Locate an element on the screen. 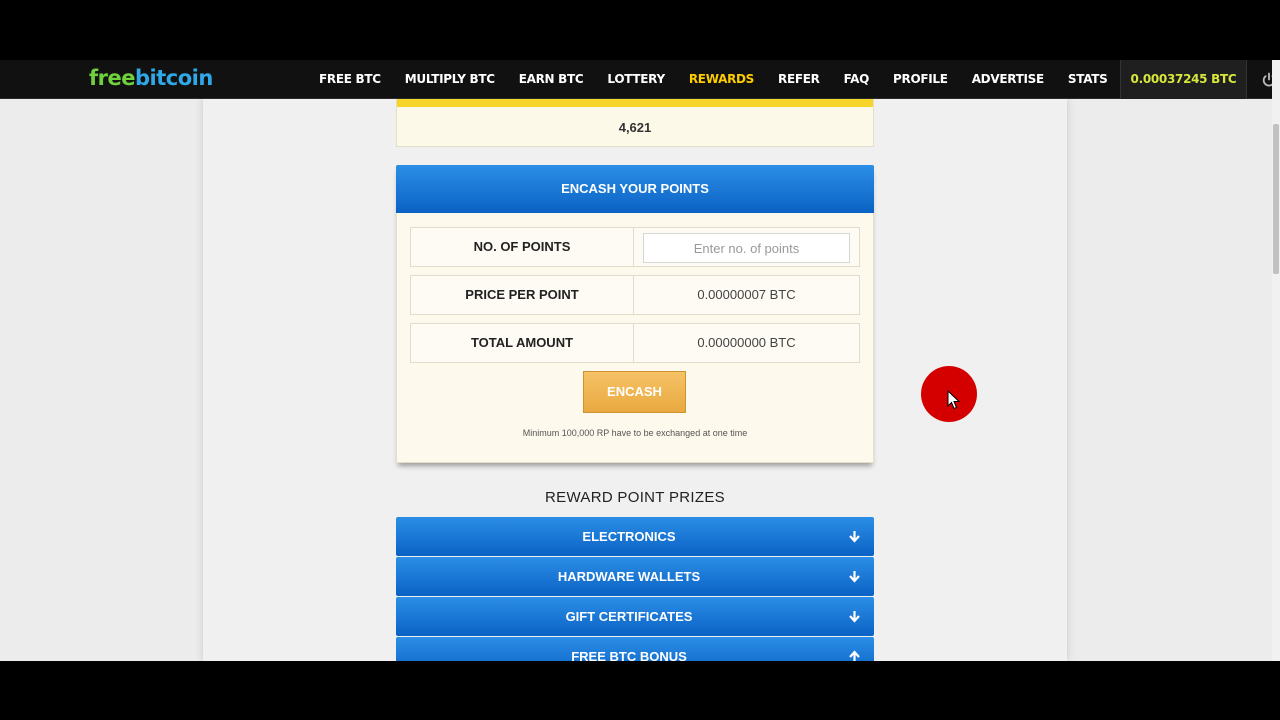 Image resolution: width=1280 pixels, height=720 pixels. prize-free-btc-bonus: FREE BTC BONUS is located at coordinates (635, 649).